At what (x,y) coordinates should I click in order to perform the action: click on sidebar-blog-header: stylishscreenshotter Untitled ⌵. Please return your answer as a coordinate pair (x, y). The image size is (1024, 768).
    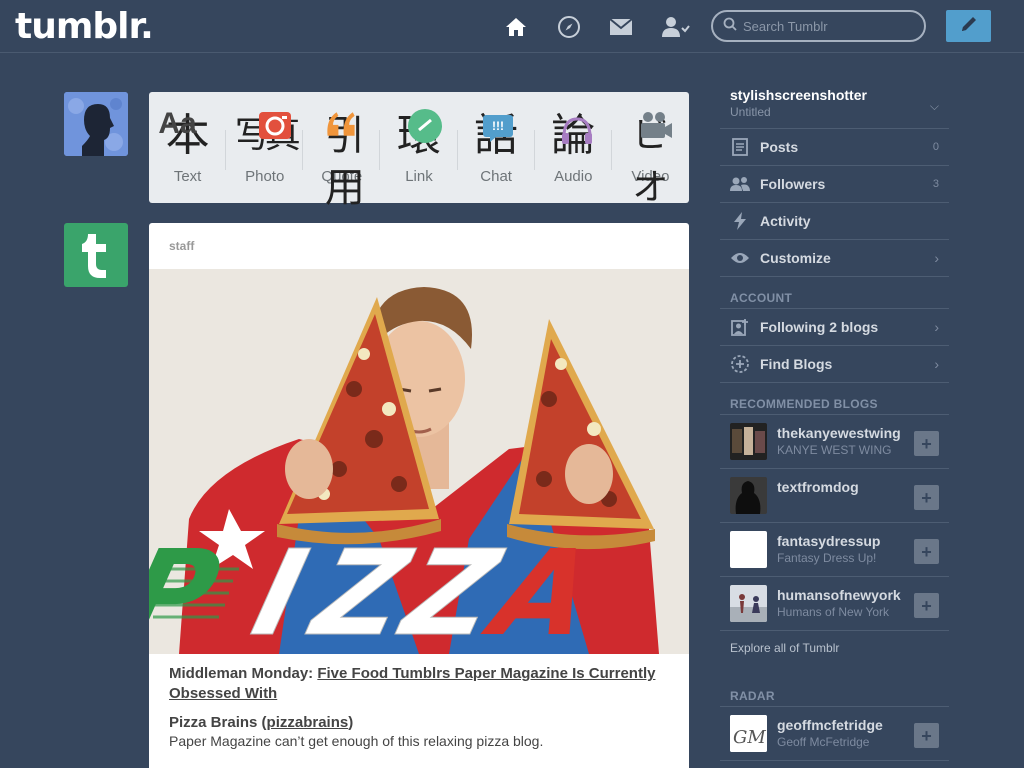
    Looking at the image, I should click on (834, 91).